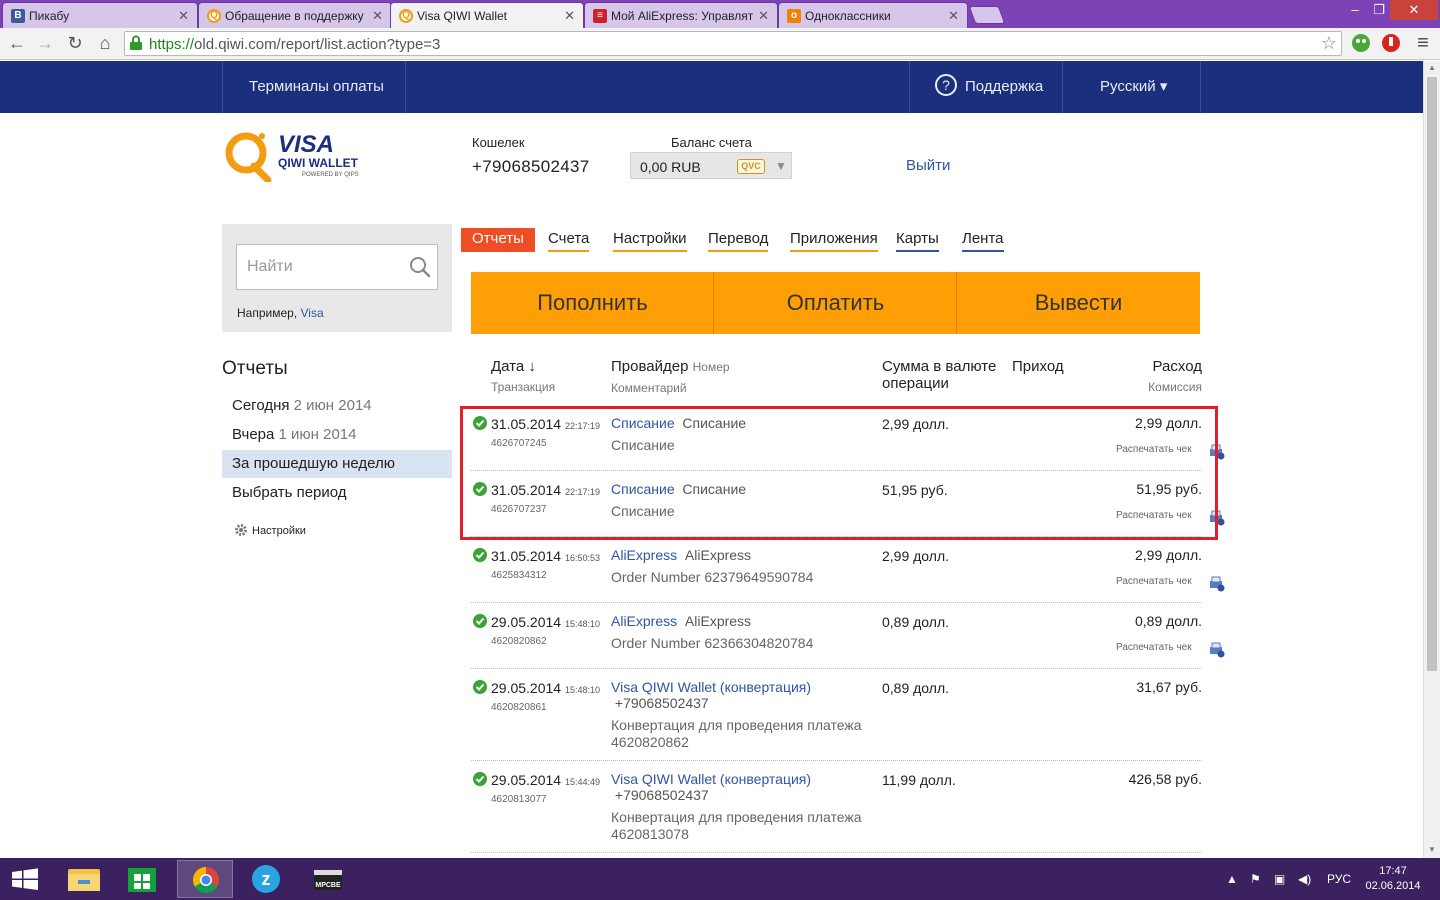 The height and width of the screenshot is (900, 1440). What do you see at coordinates (1151, 377) in the screenshot?
I see `col-header-expense: Расход Комиссия` at bounding box center [1151, 377].